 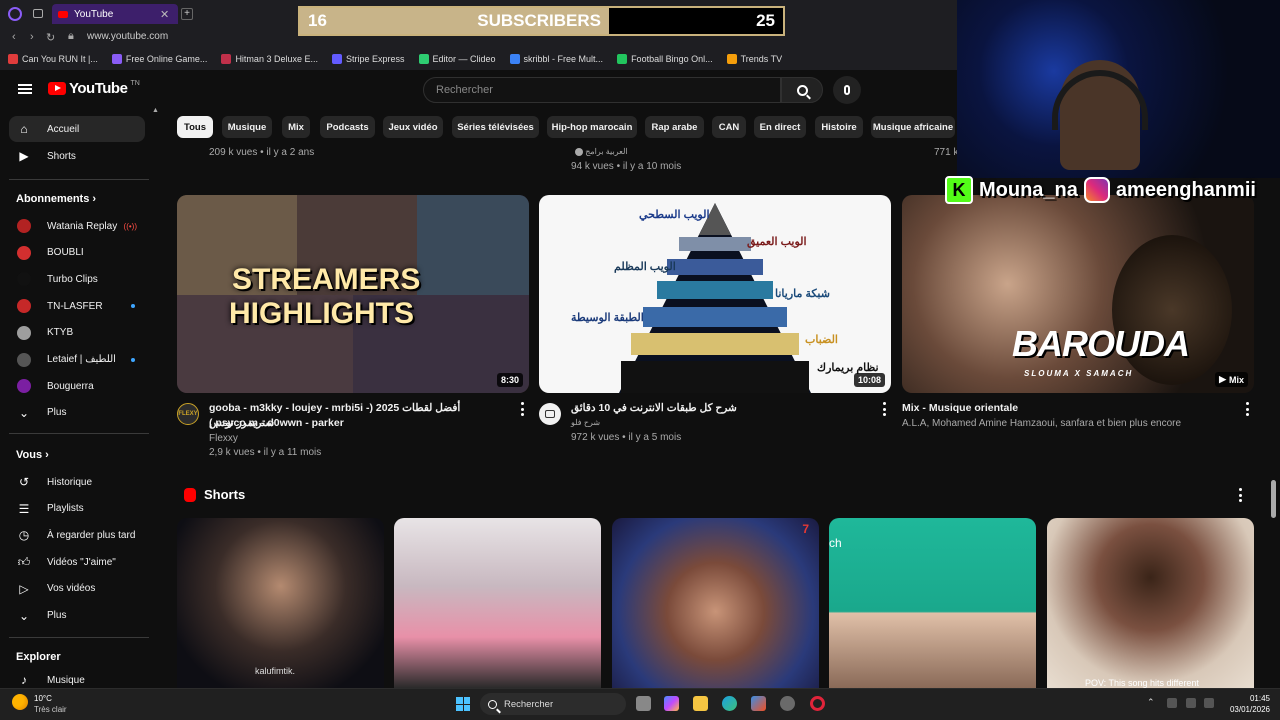 What do you see at coordinates (77, 306) in the screenshot?
I see `sidebar-item: TN-LASFER` at bounding box center [77, 306].